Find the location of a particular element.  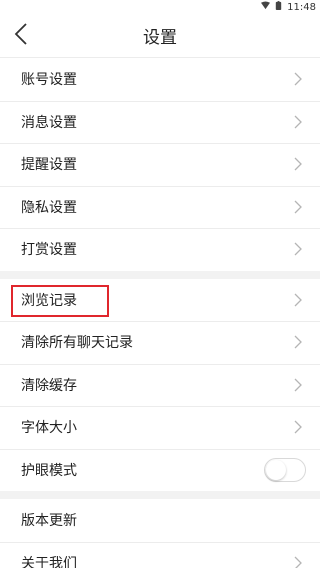

settings-group-about: 版本更新 关于我们 is located at coordinates (160, 533).